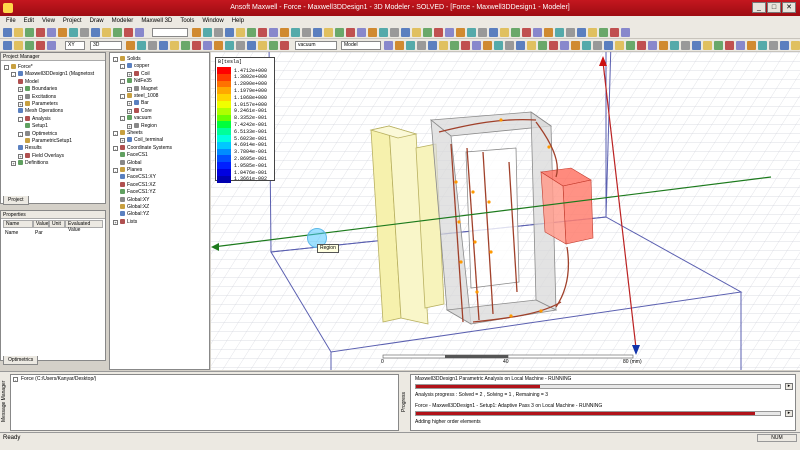  Describe the element at coordinates (127, 170) in the screenshot. I see `model-tree-item: - Planes` at that location.